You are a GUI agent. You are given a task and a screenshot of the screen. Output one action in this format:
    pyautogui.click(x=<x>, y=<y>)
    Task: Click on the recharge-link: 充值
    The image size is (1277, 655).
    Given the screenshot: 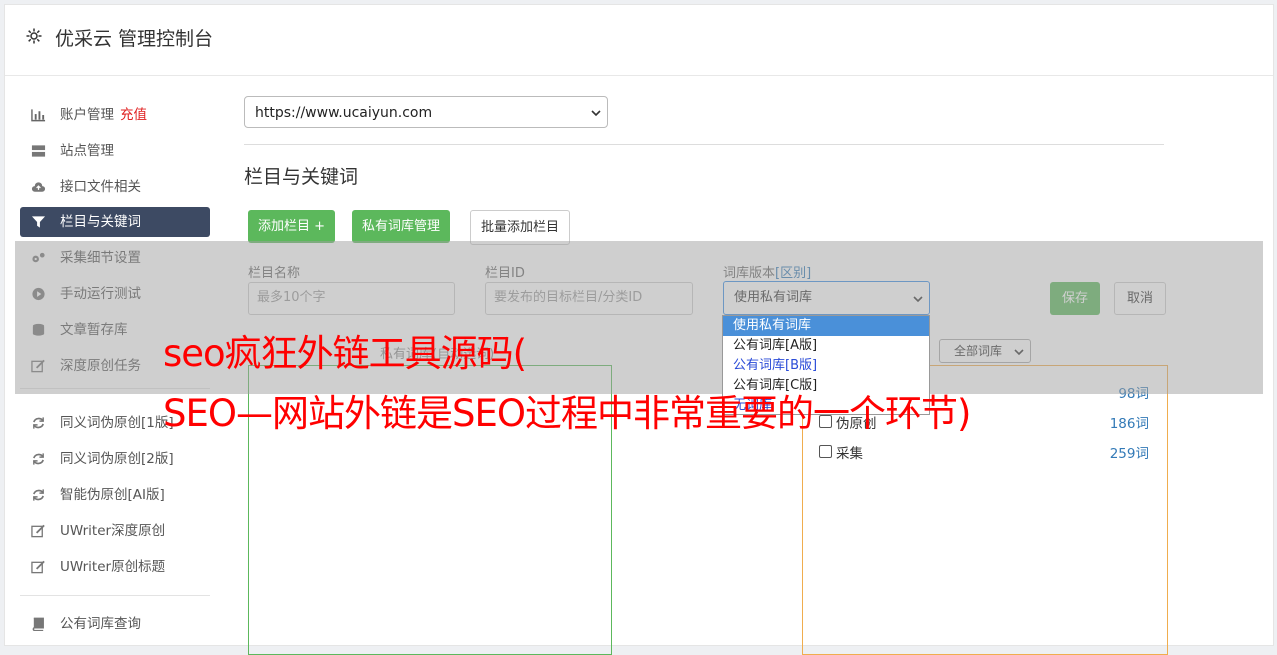 What is the action you would take?
    pyautogui.click(x=133, y=115)
    